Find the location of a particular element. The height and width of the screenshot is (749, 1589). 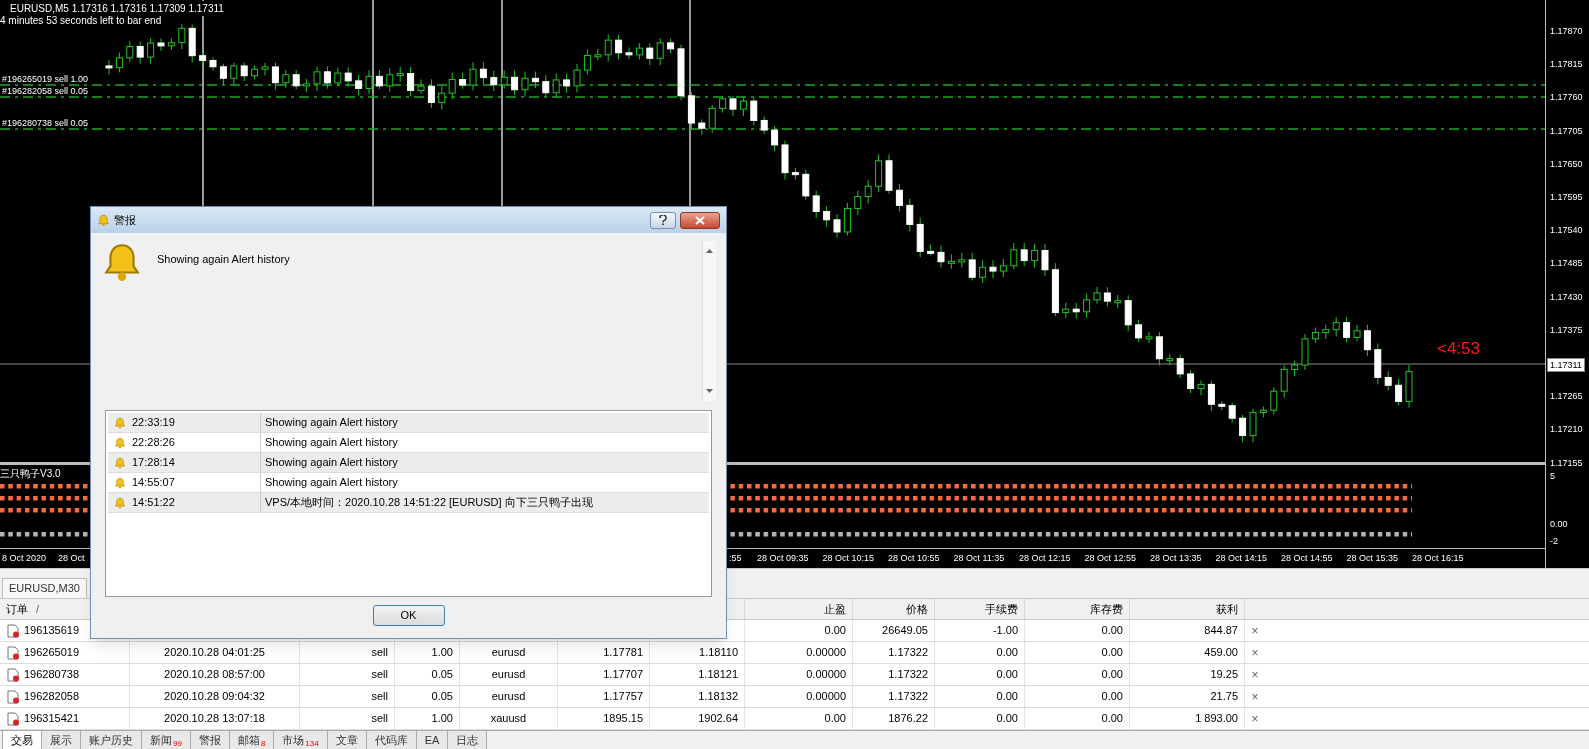

terminal-tab: 代码库 is located at coordinates (391, 740).